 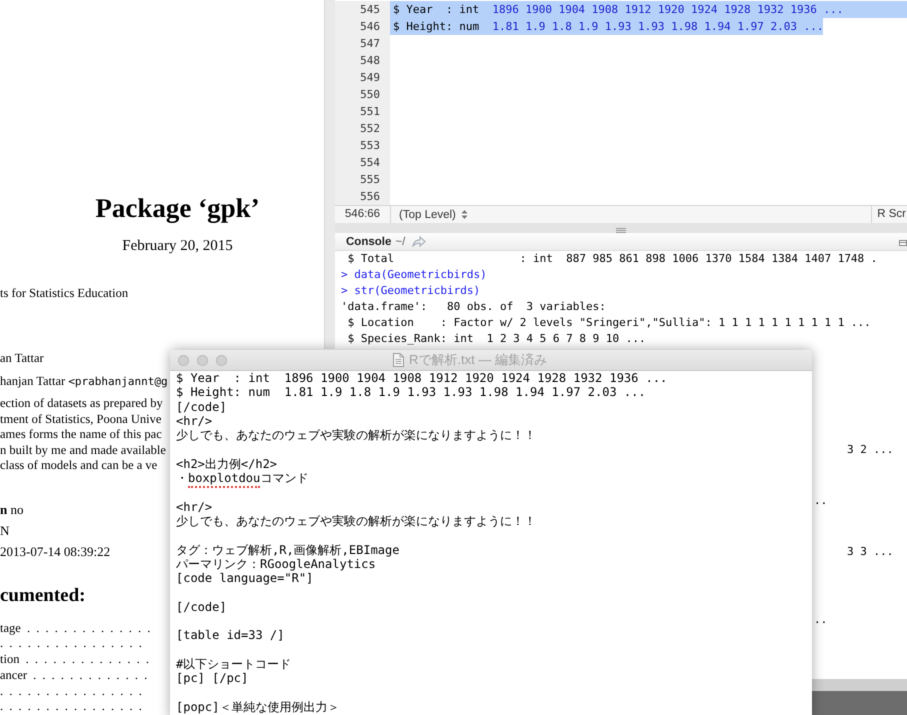 I want to click on text-line: #以下ショートコード, so click(x=234, y=664).